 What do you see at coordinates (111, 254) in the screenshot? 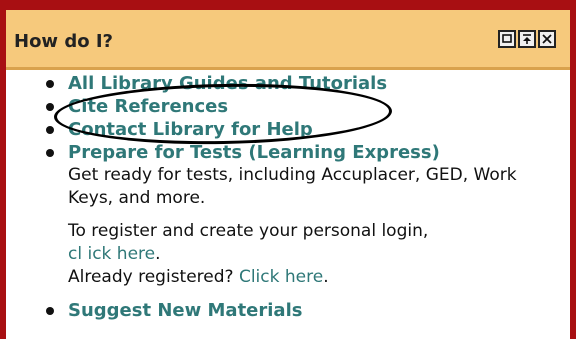
I see `register-link: cl ick here` at bounding box center [111, 254].